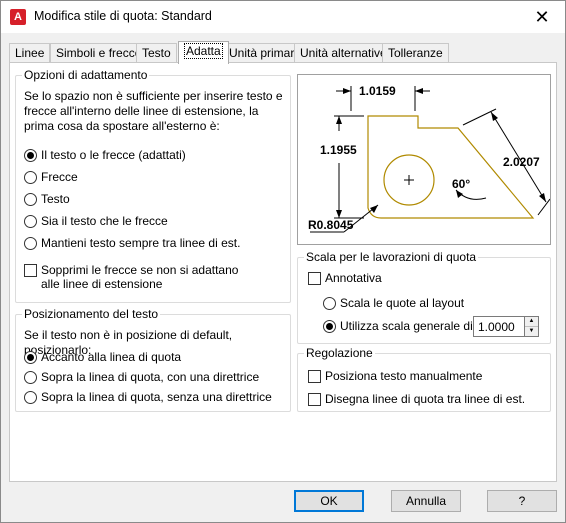 The height and width of the screenshot is (523, 566). What do you see at coordinates (402, 303) in the screenshot?
I see `radio-label: Scala le quote al layout` at bounding box center [402, 303].